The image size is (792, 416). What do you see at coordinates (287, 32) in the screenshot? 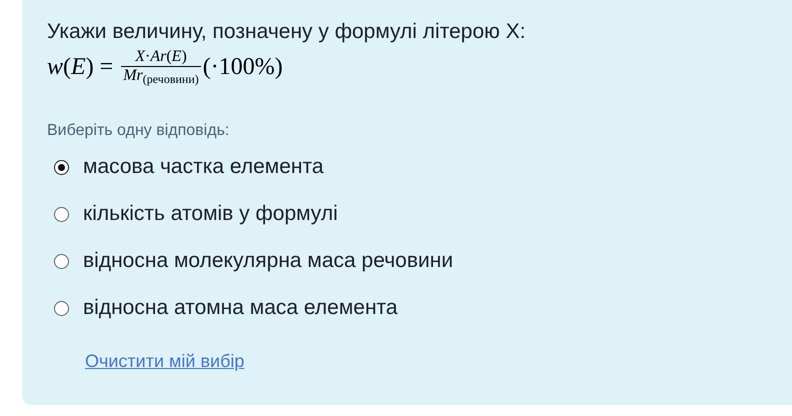
I see `question-text: Укажи величину, позначену у формулі літерою X:` at bounding box center [287, 32].